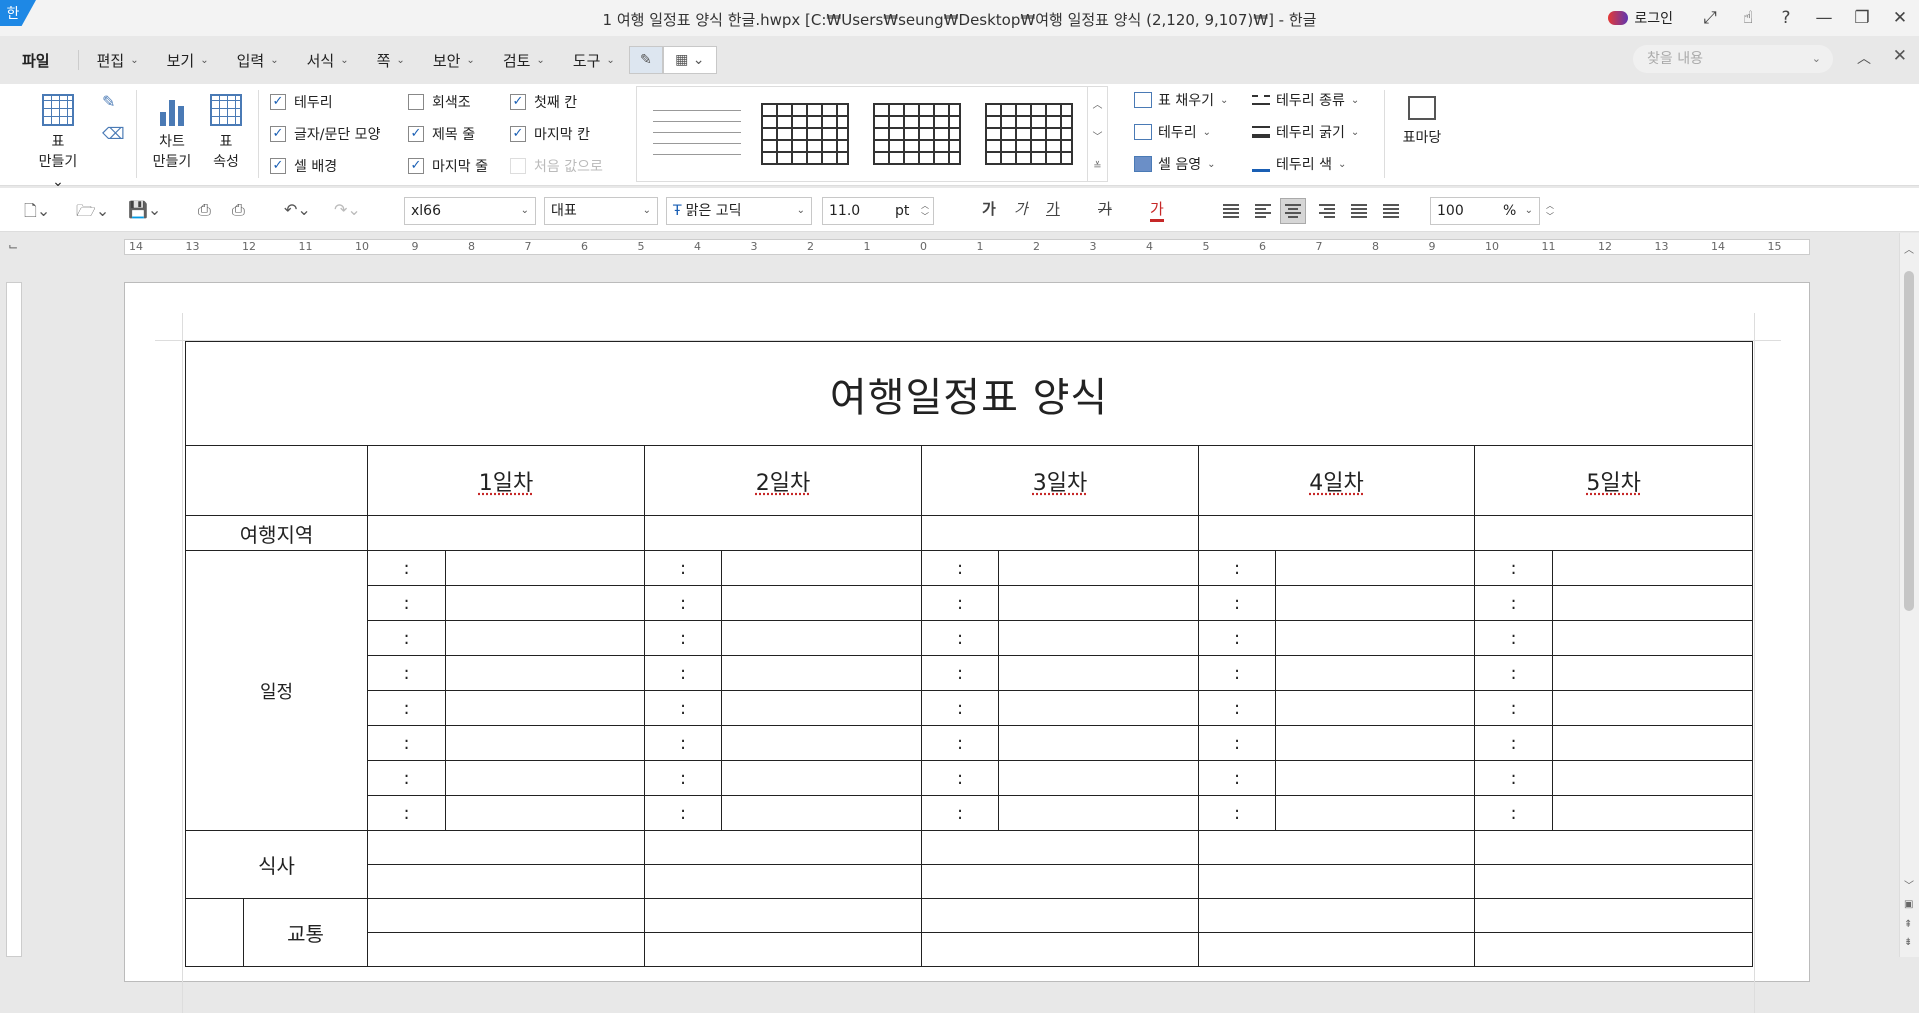 The image size is (1919, 1013). What do you see at coordinates (506, 480) in the screenshot?
I see `day-header: 1일차` at bounding box center [506, 480].